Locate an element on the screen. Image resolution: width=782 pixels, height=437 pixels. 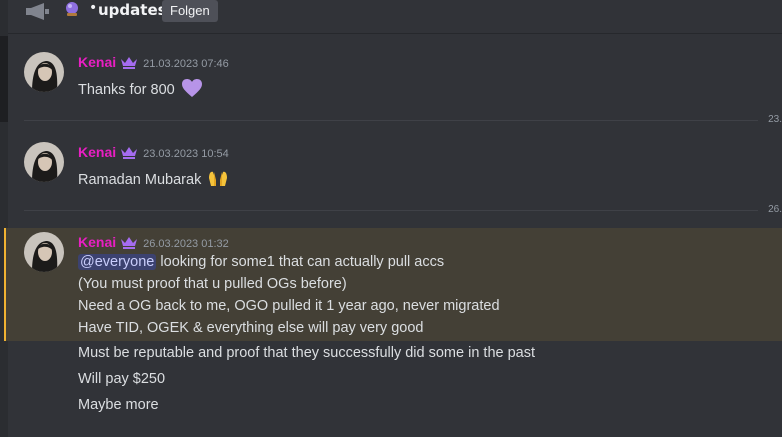
follow-button: Folgen is located at coordinates (190, 11).